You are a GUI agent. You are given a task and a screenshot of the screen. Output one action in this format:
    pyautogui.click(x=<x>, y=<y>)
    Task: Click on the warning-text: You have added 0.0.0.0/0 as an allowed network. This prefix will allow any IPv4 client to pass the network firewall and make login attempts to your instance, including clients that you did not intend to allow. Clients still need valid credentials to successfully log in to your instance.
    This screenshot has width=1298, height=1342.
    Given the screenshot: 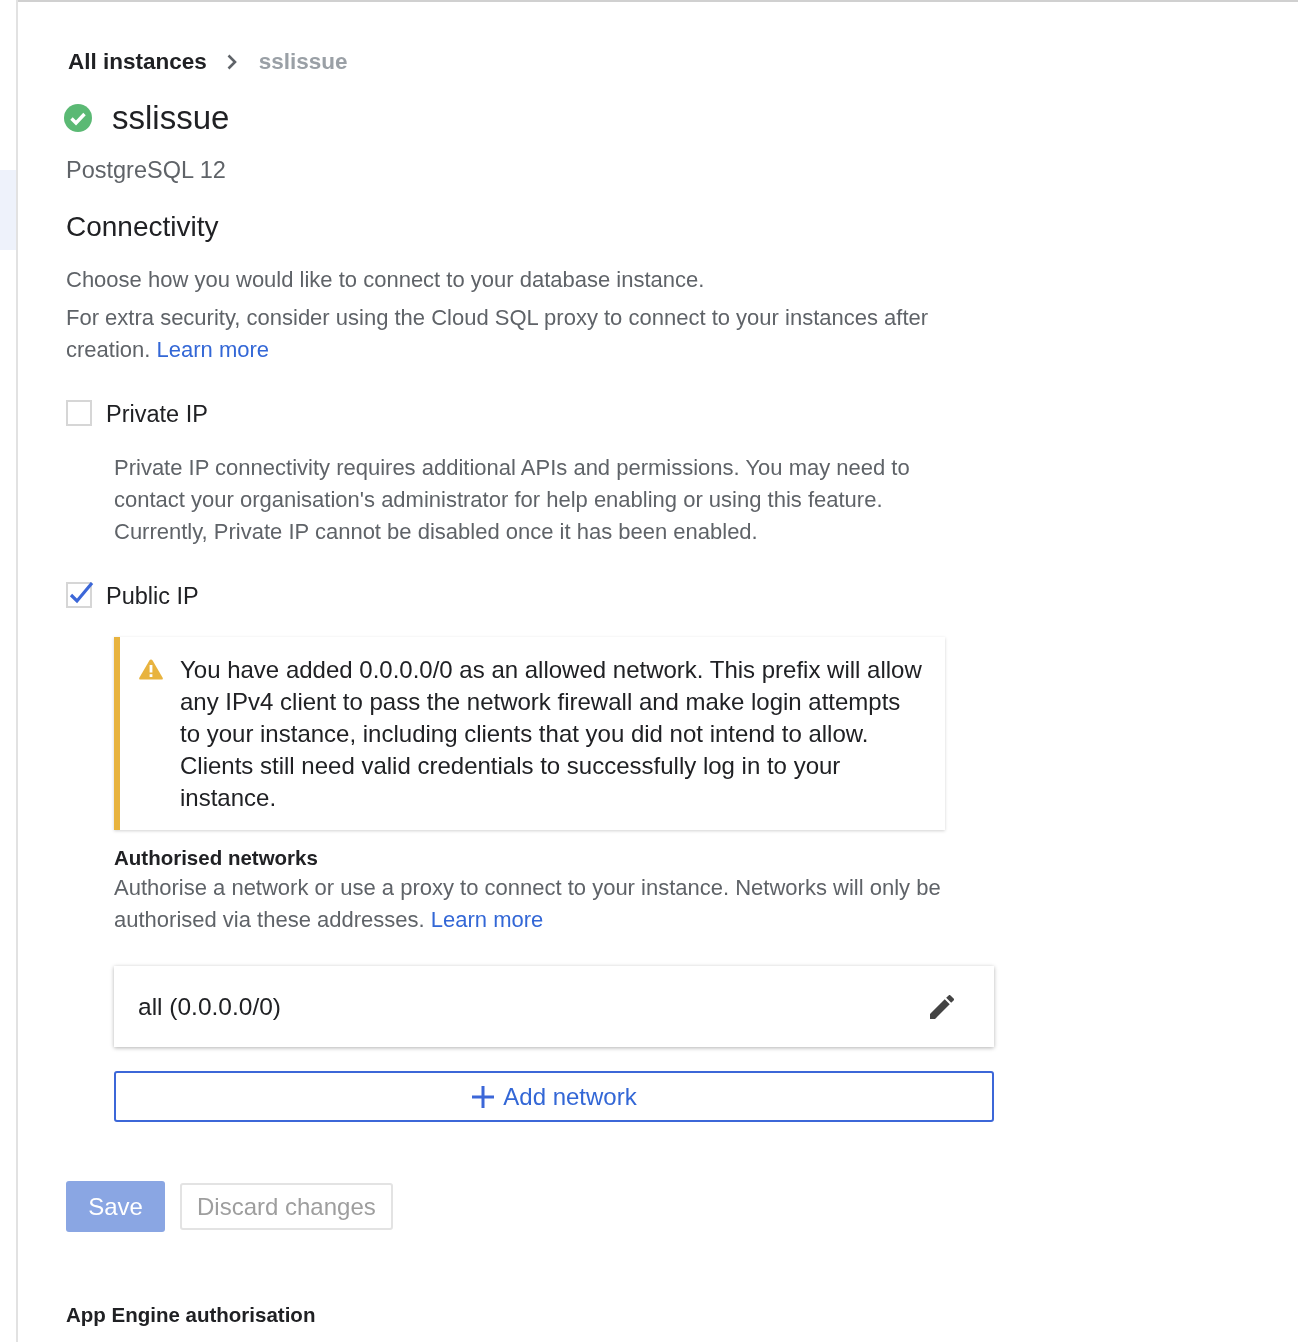 What is the action you would take?
    pyautogui.click(x=551, y=734)
    